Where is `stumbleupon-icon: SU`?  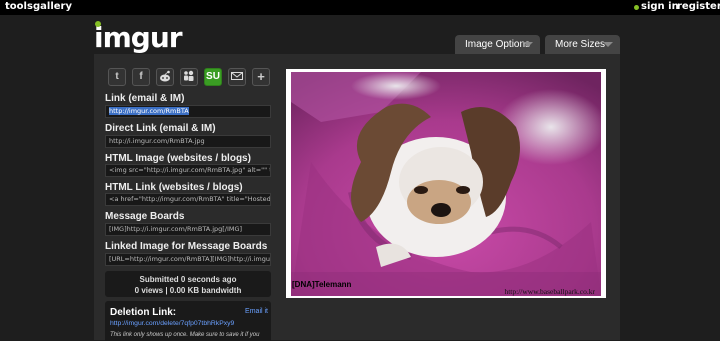 stumbleupon-icon: SU is located at coordinates (213, 77).